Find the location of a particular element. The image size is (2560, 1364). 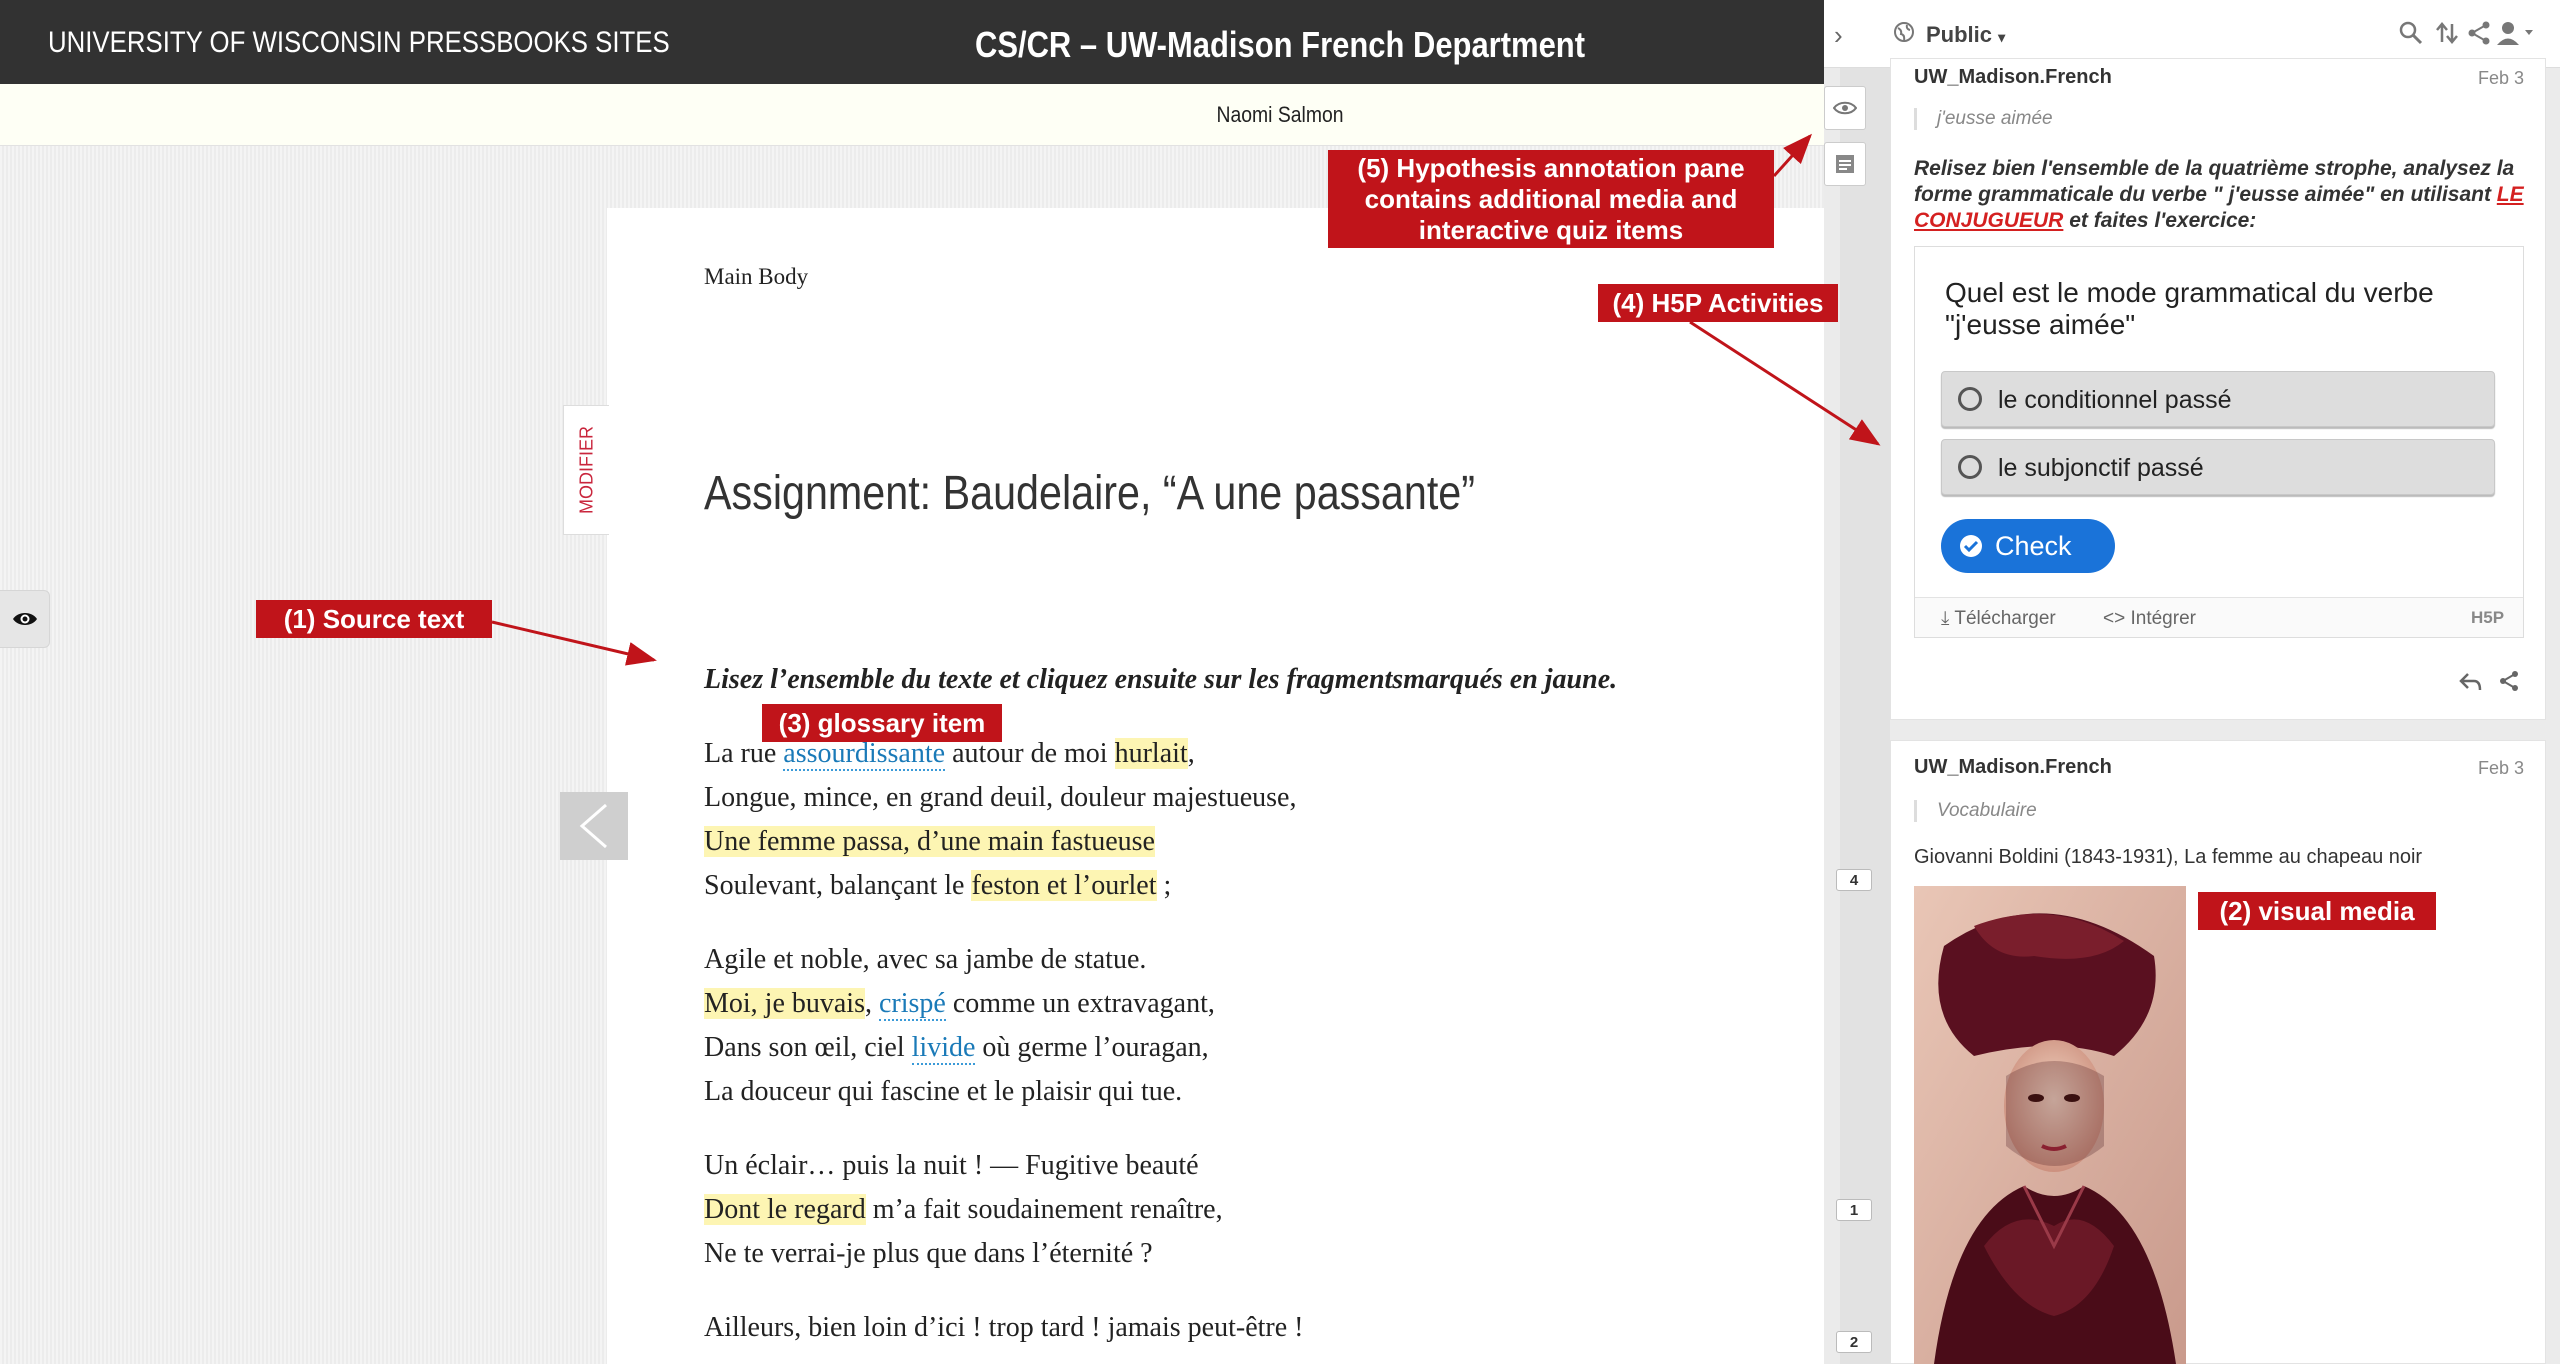

search-icon is located at coordinates (2411, 33).